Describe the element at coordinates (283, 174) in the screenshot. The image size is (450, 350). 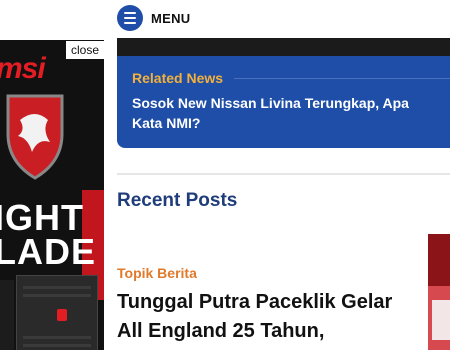
I see `section-divider` at that location.